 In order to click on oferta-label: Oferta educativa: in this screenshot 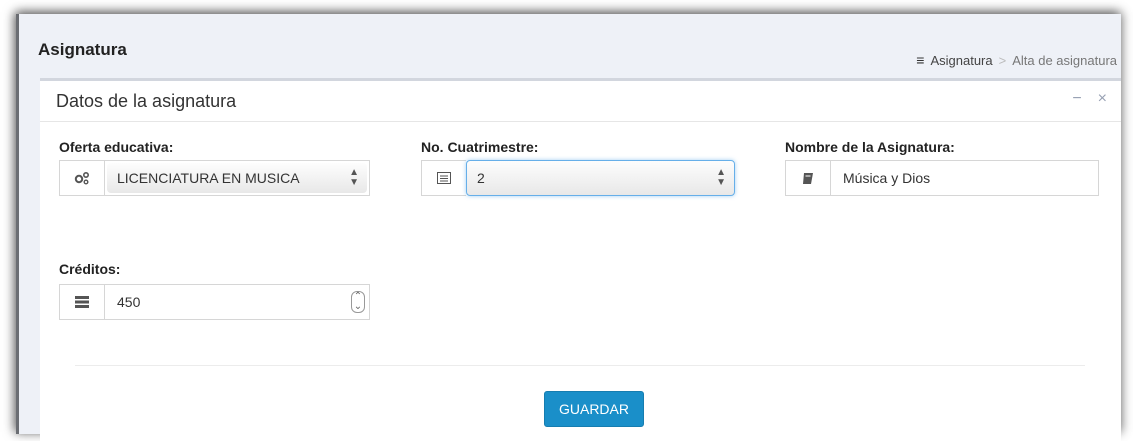, I will do `click(116, 147)`.